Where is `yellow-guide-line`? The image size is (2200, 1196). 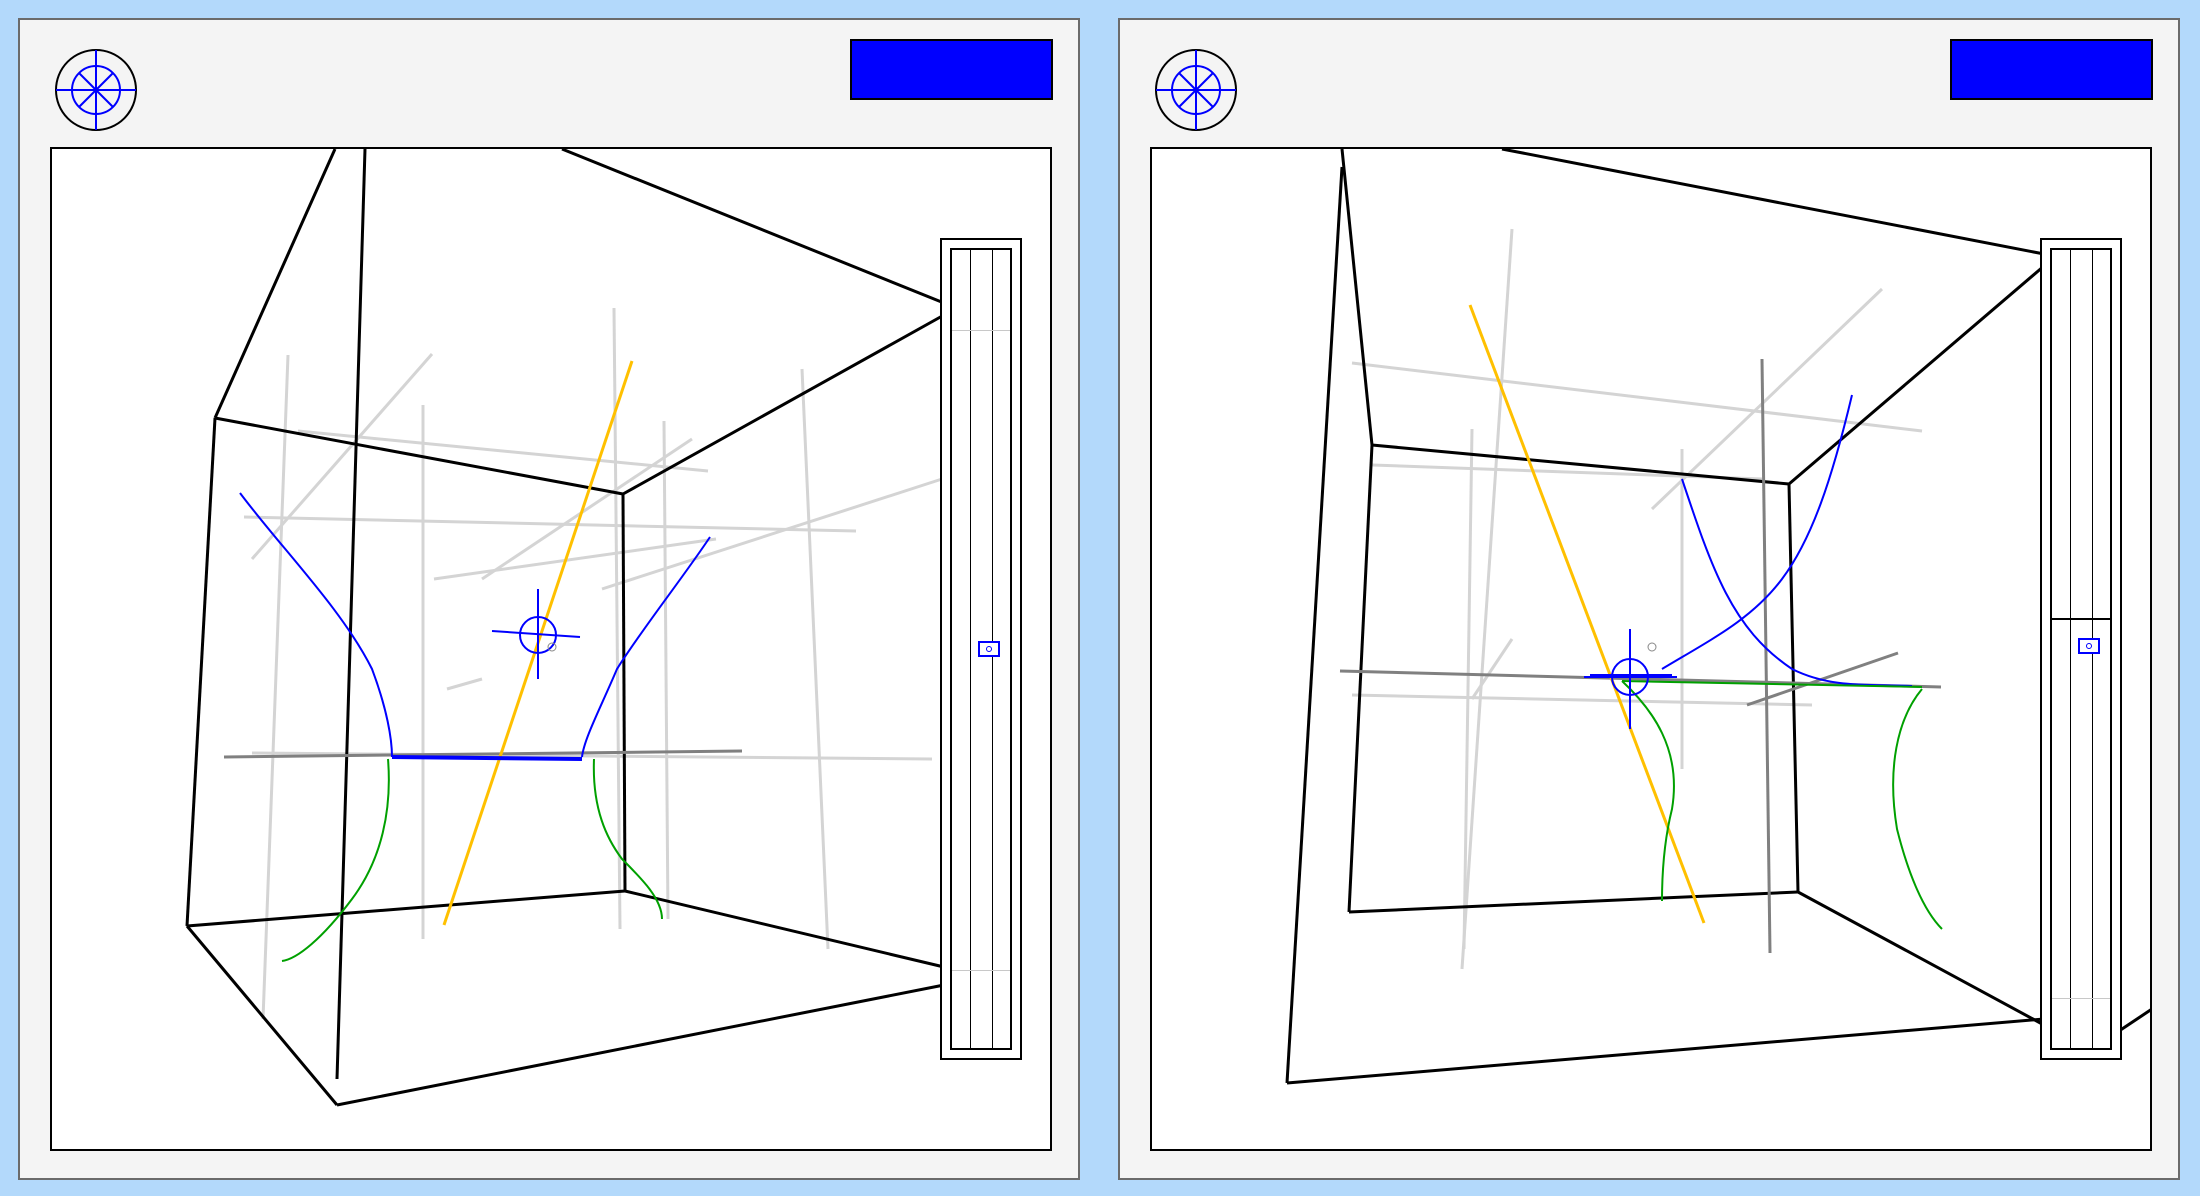
yellow-guide-line is located at coordinates (1587, 614).